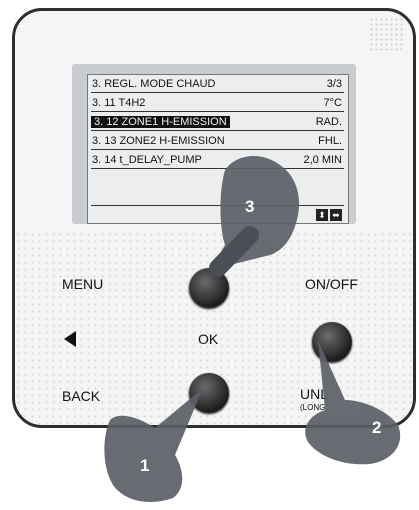 Image resolution: width=419 pixels, height=510 pixels. Describe the element at coordinates (250, 206) in the screenshot. I see `step-3-badge: 3` at that location.